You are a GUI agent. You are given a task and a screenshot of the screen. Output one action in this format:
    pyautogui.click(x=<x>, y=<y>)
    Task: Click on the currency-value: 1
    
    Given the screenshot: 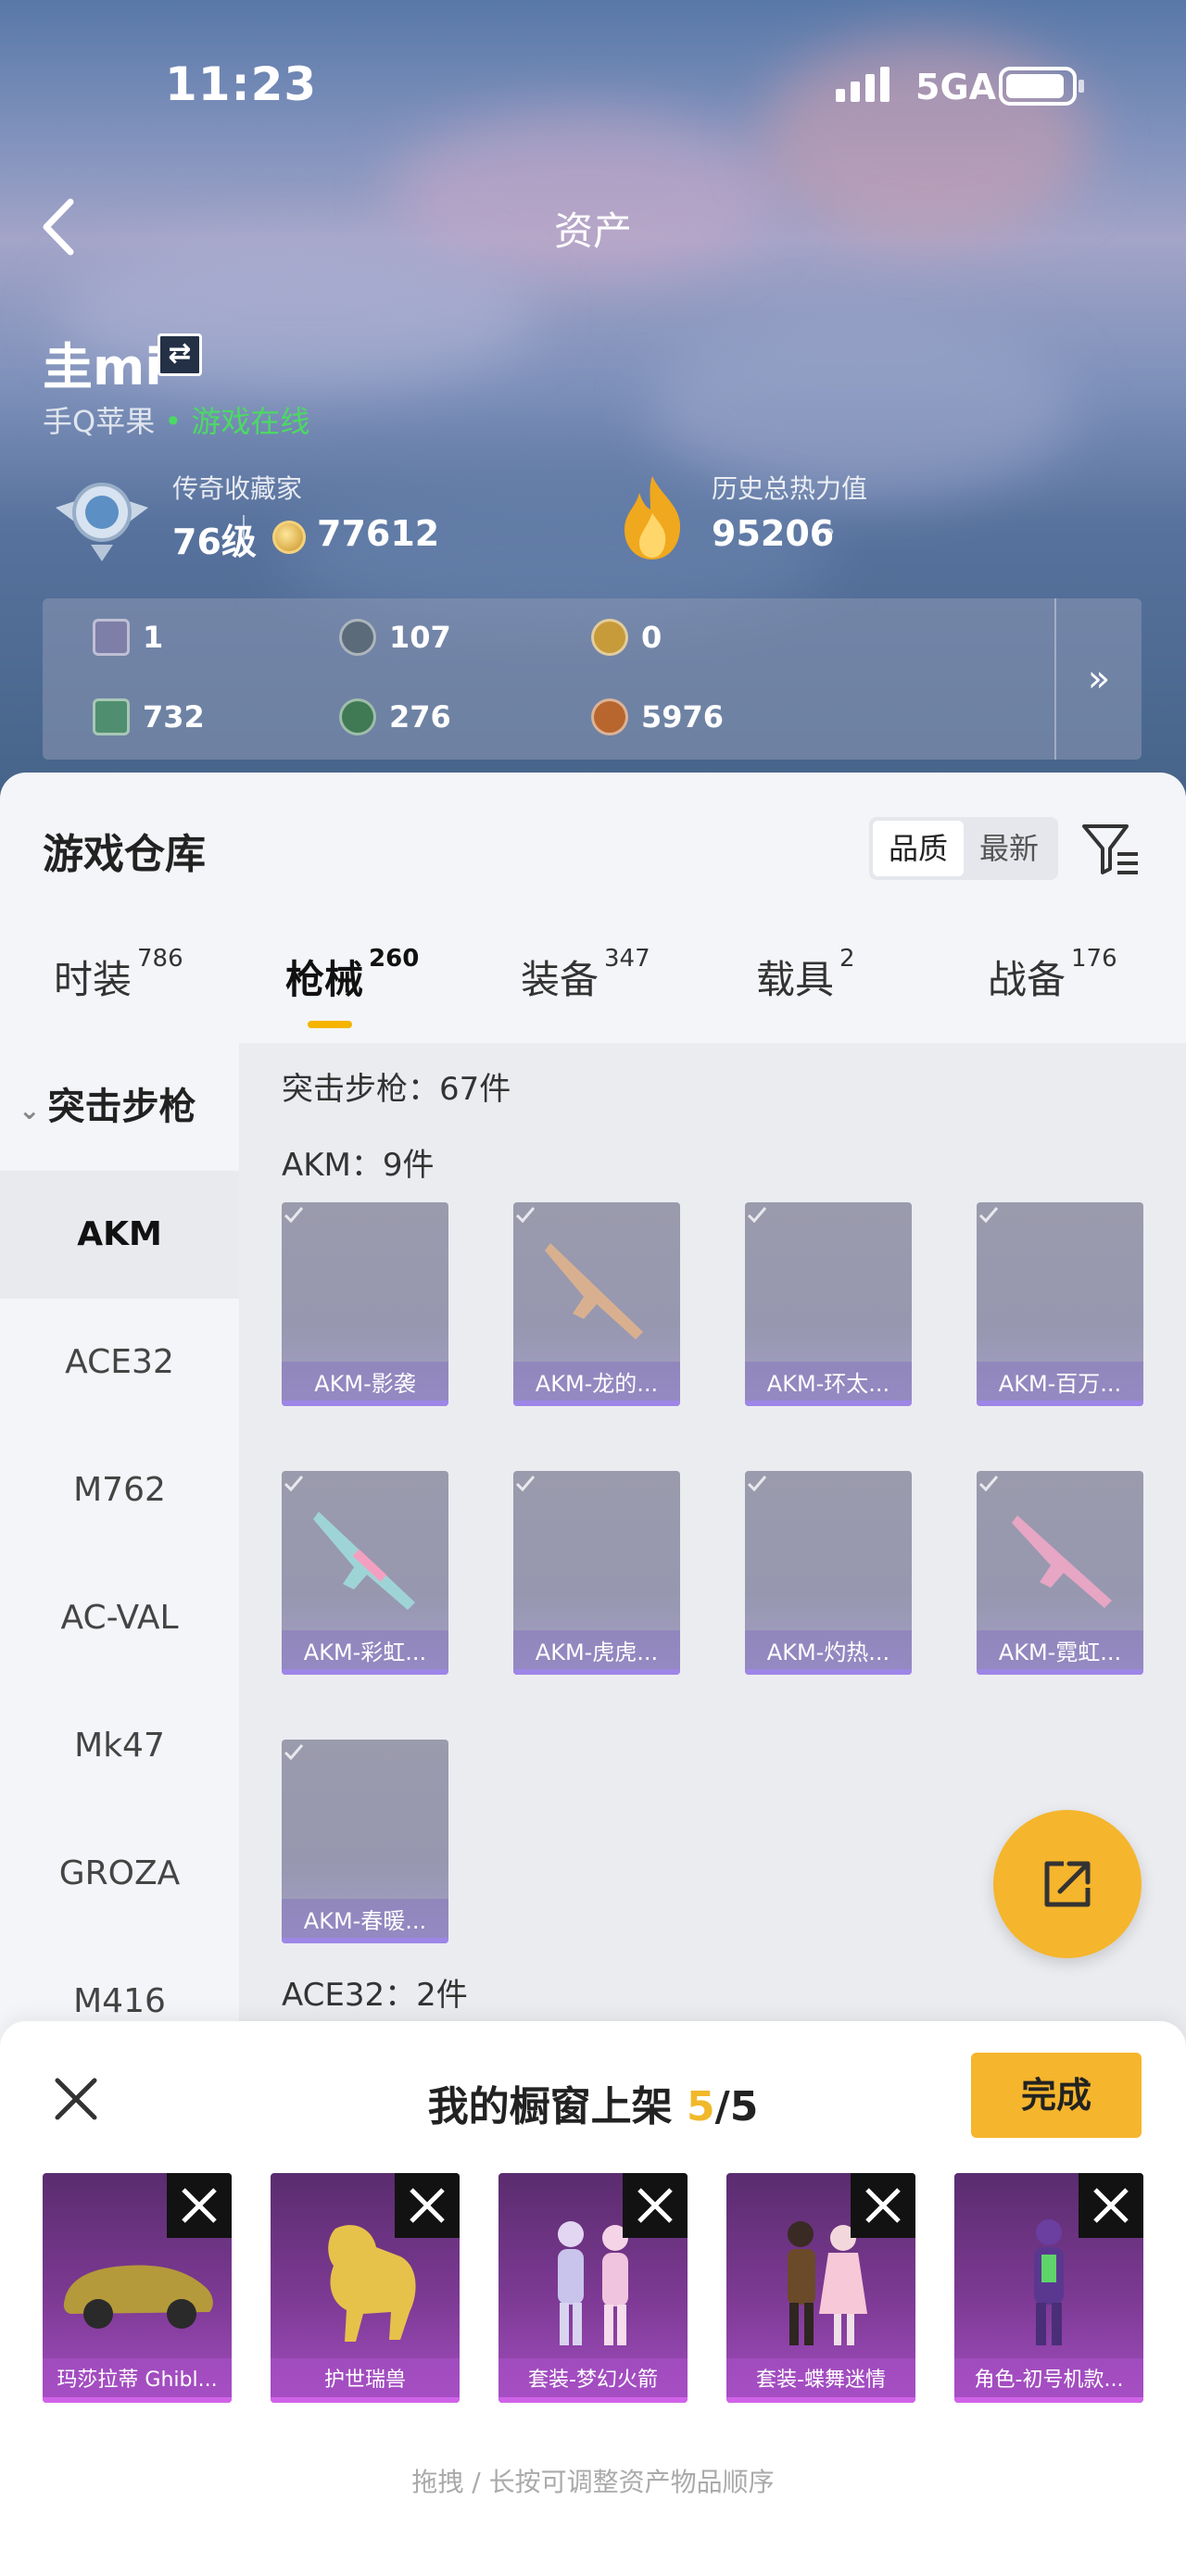 What is the action you would take?
    pyautogui.click(x=153, y=637)
    